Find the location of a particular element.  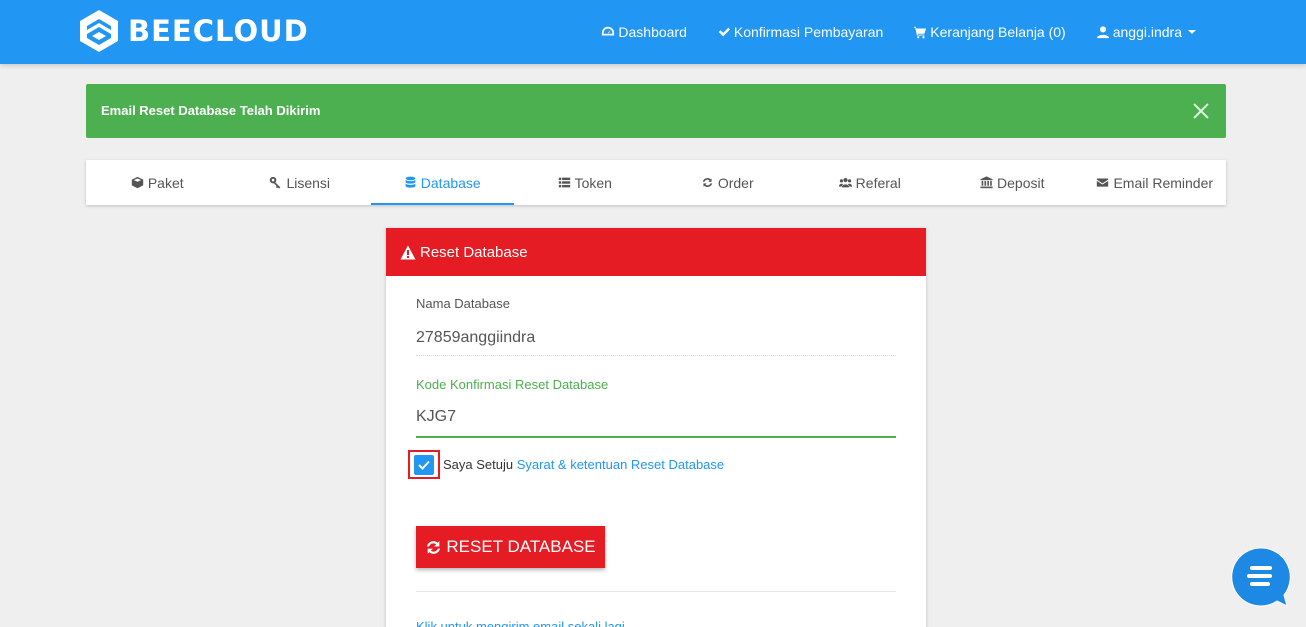

success-alert: Email Reset Database Telah Dikirim is located at coordinates (656, 111).